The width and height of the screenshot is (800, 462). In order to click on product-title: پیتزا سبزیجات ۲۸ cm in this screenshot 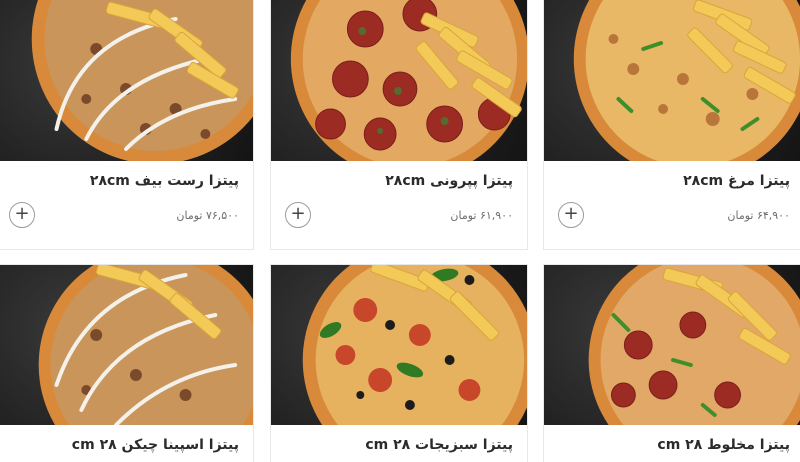, I will do `click(439, 445)`.